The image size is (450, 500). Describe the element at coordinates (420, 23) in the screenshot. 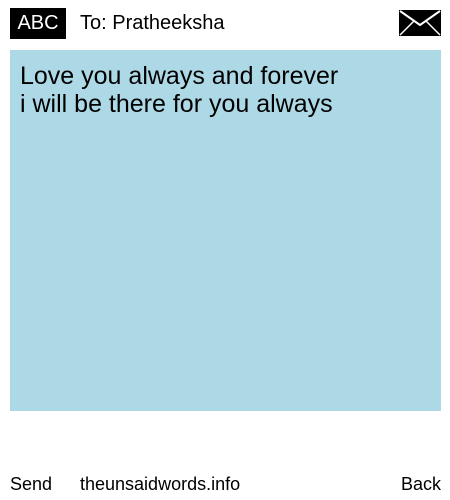

I see `envelope-icon` at that location.